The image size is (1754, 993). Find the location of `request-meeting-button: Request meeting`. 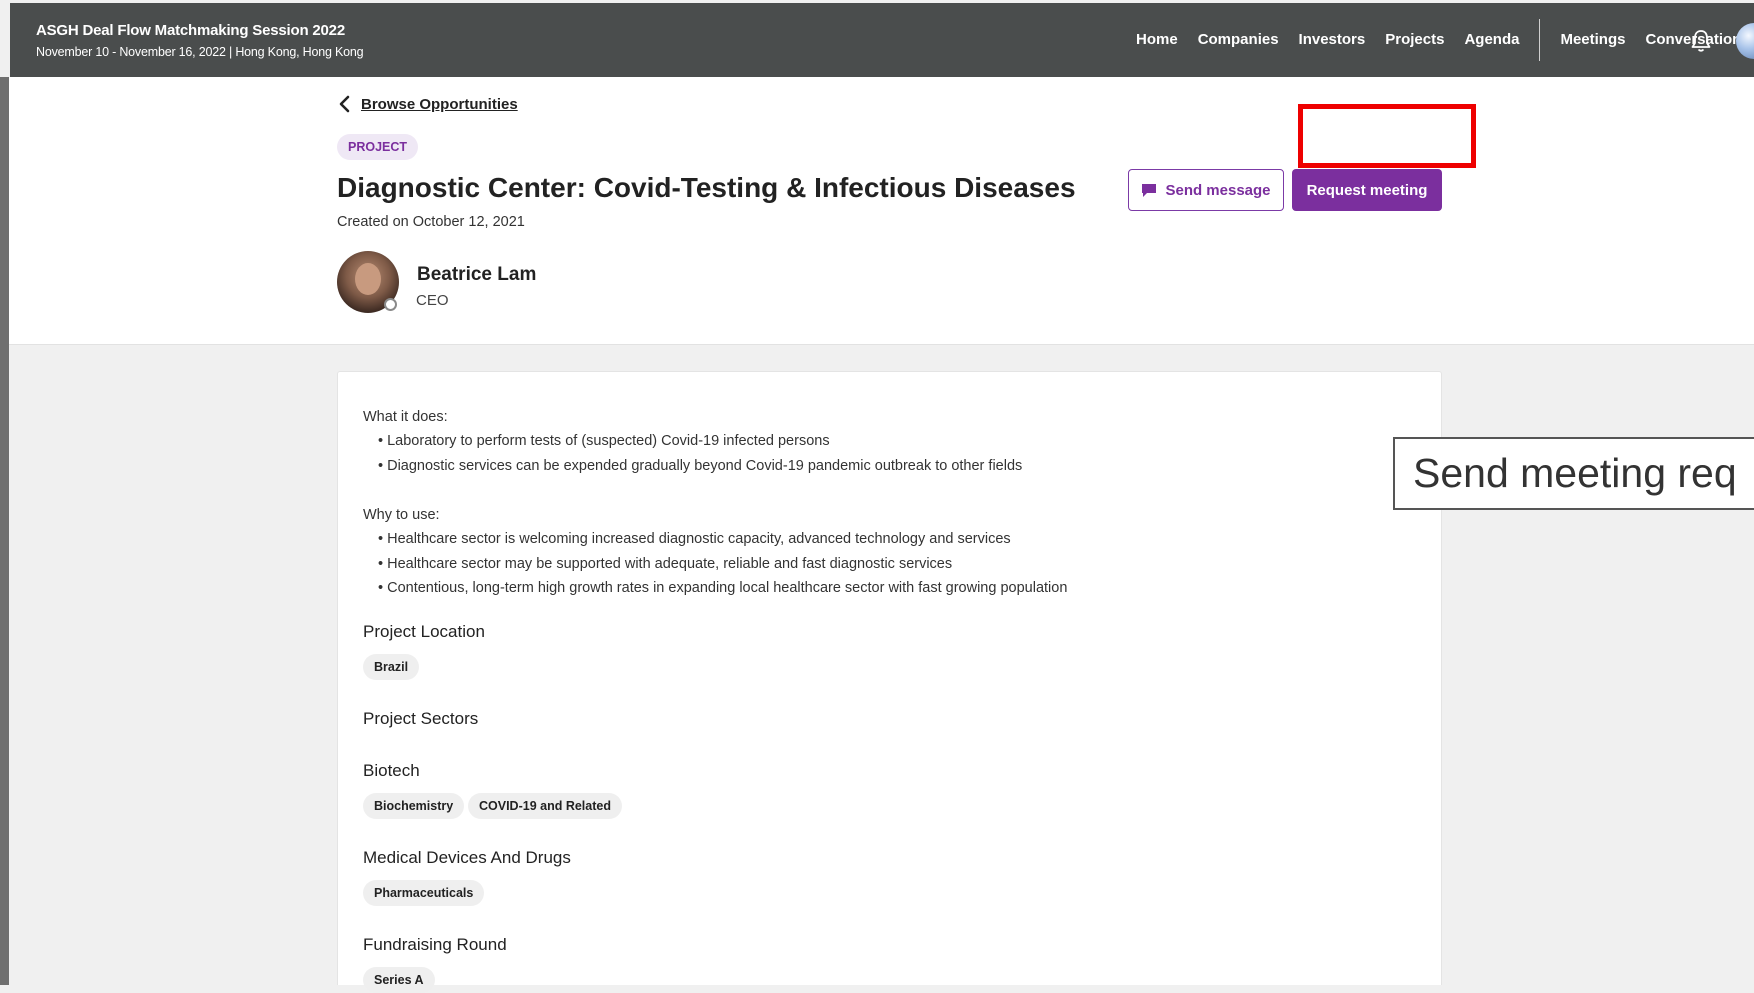

request-meeting-button: Request meeting is located at coordinates (1367, 190).